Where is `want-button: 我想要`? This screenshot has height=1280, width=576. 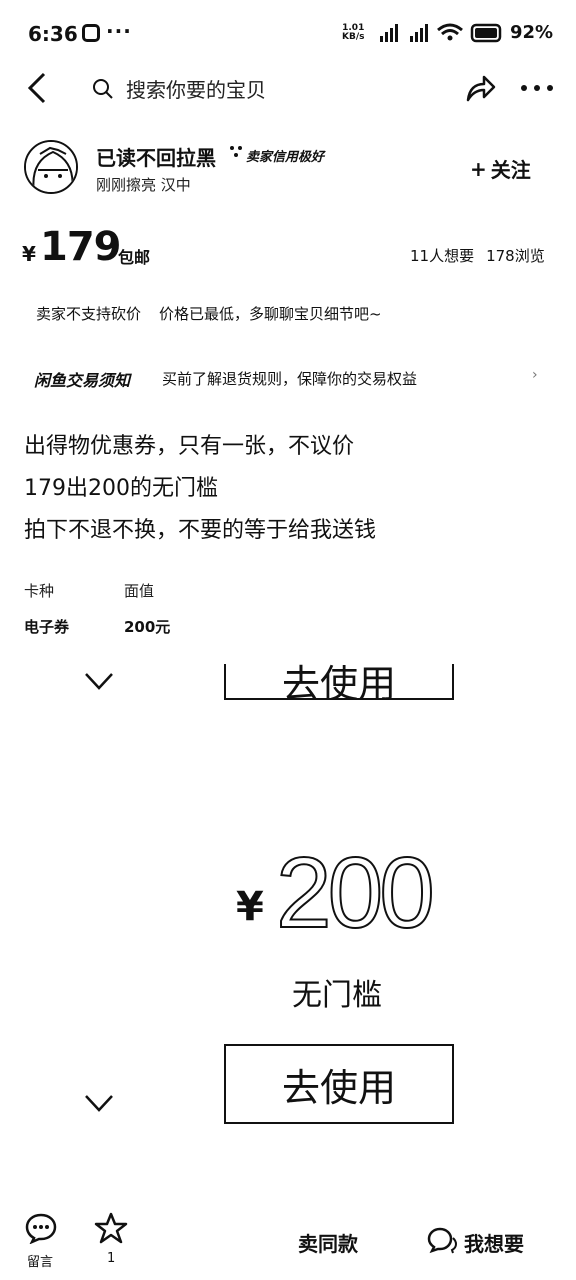
want-button: 我想要 is located at coordinates (494, 1242).